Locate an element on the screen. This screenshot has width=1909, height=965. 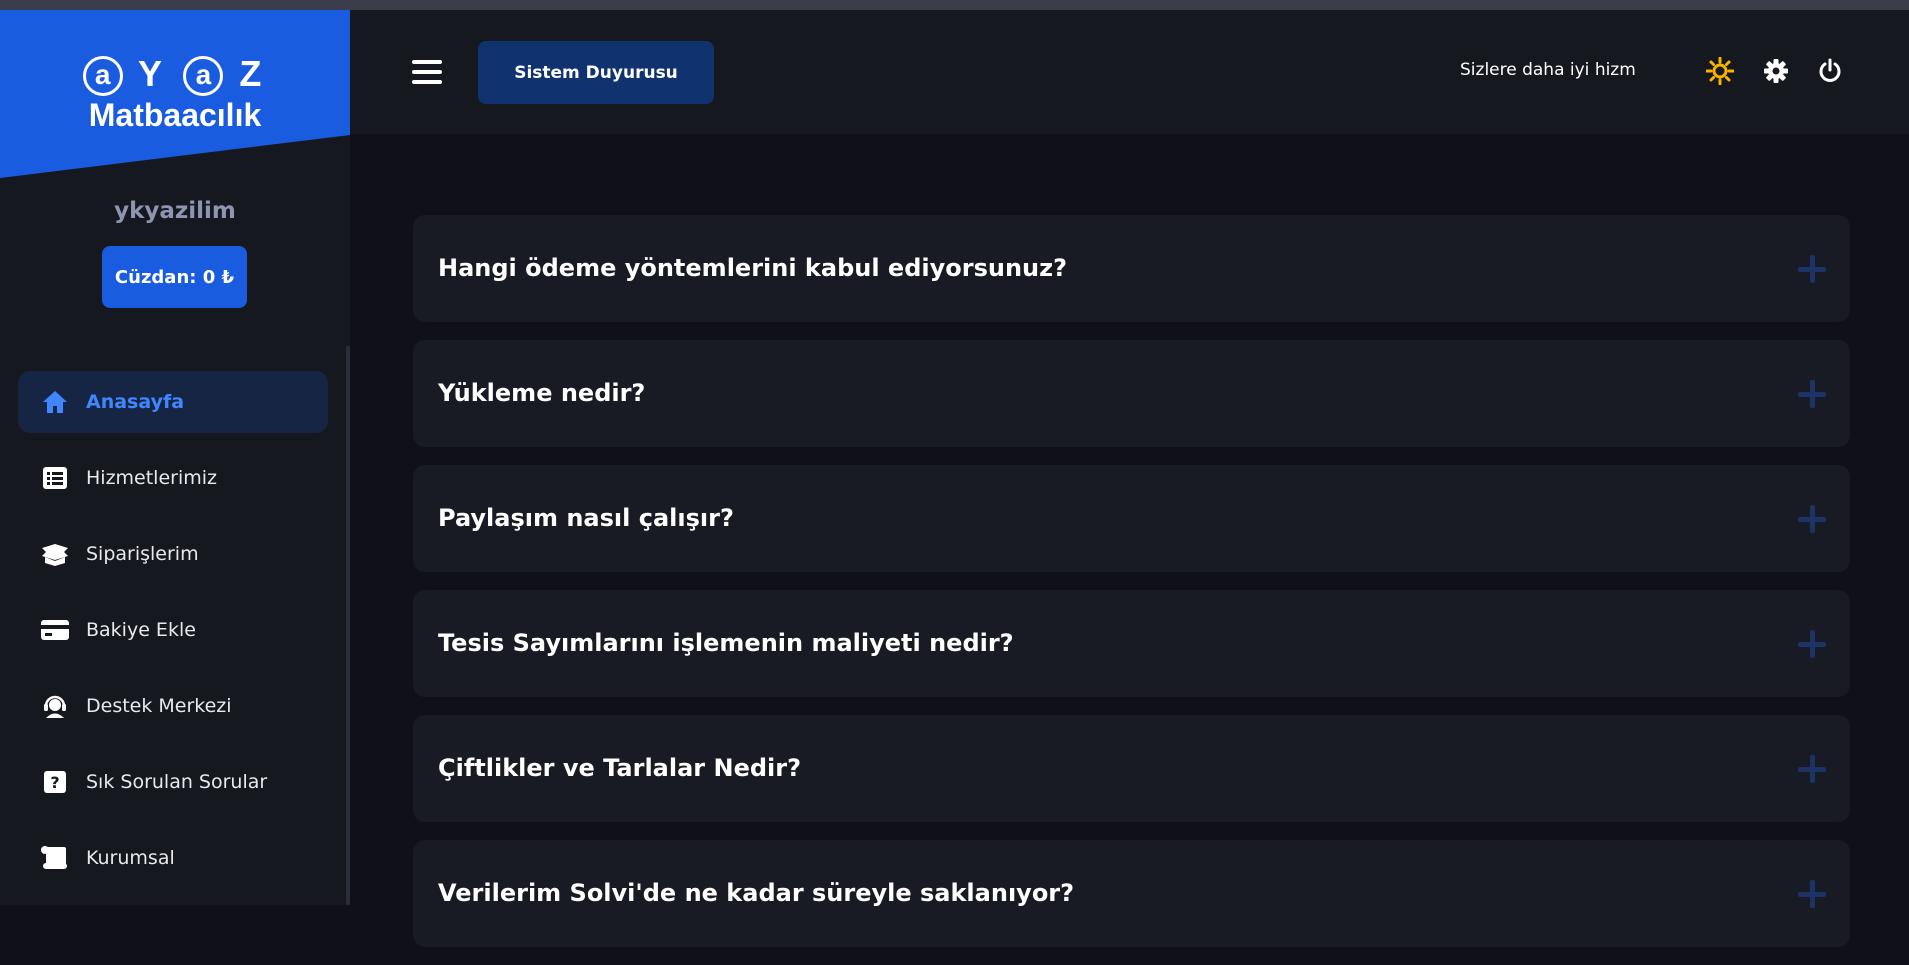
list-icon is located at coordinates (55, 478).